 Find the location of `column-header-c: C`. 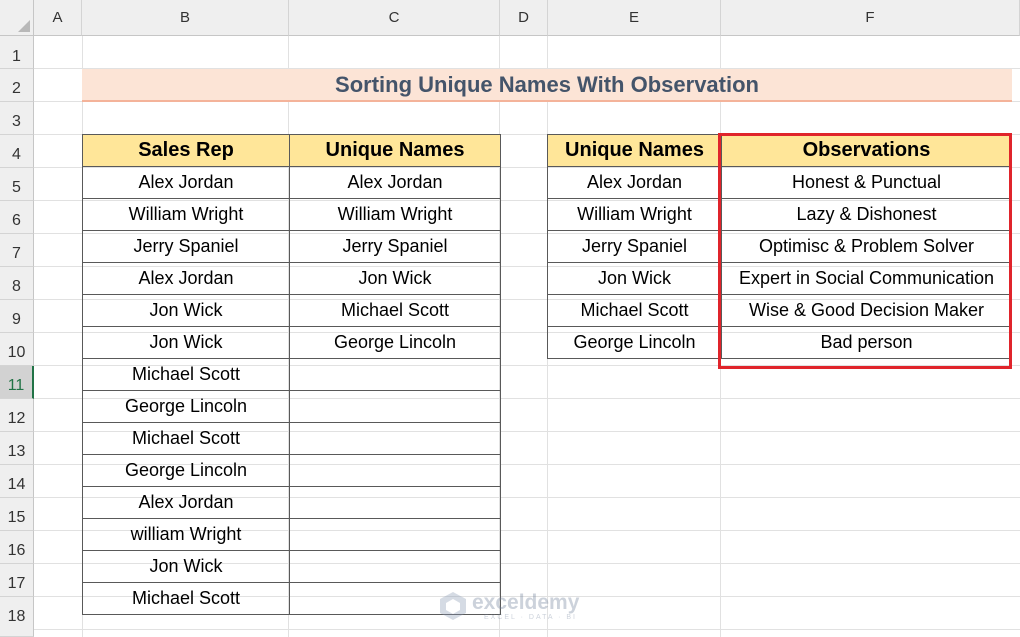

column-header-c: C is located at coordinates (394, 18).